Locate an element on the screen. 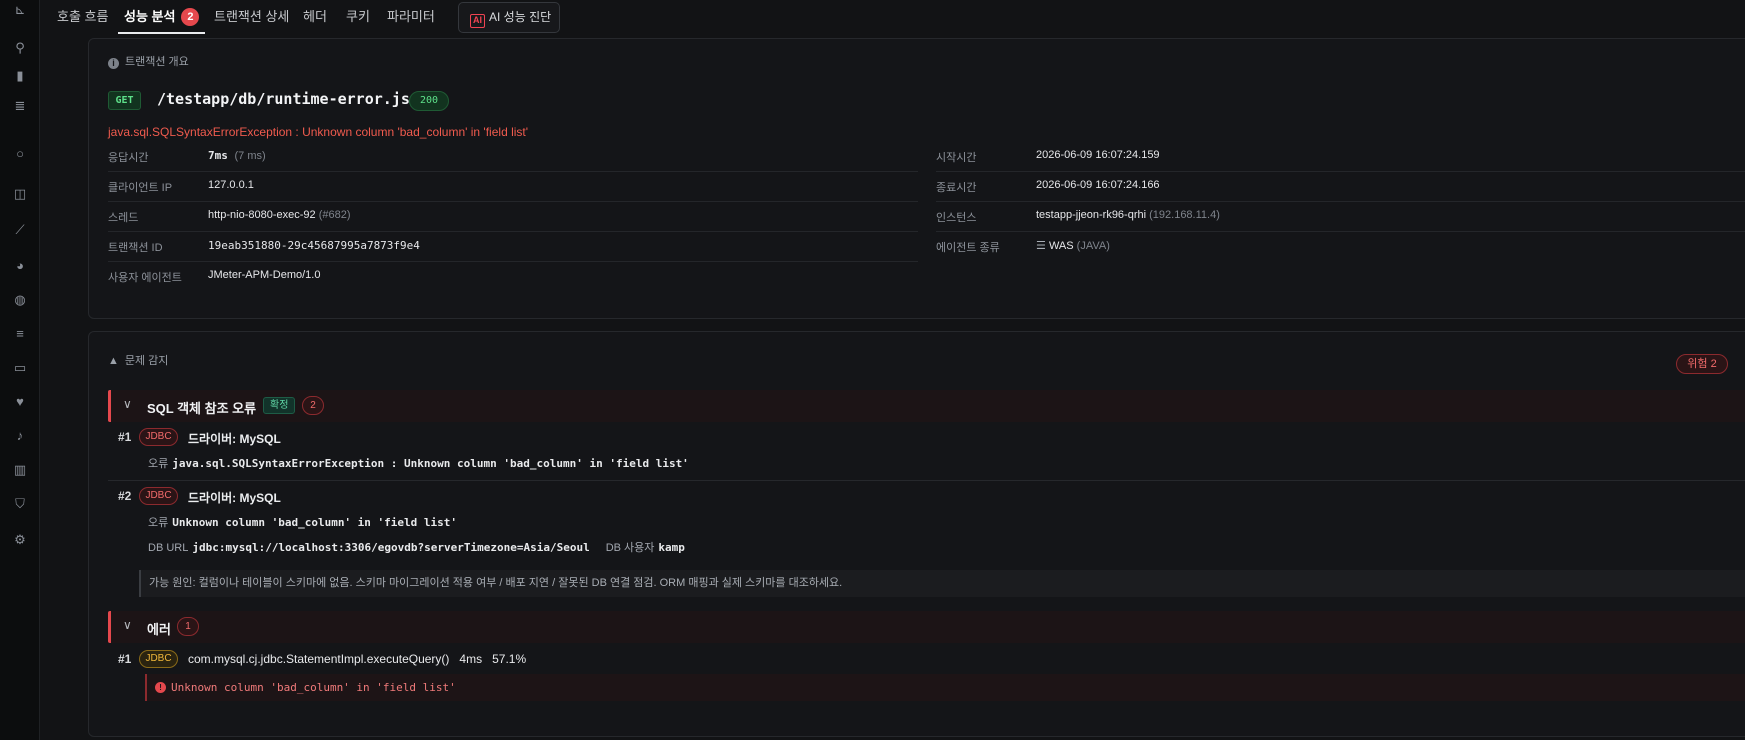 This screenshot has height=740, width=1745. warning-icon: ▲ is located at coordinates (113, 361).